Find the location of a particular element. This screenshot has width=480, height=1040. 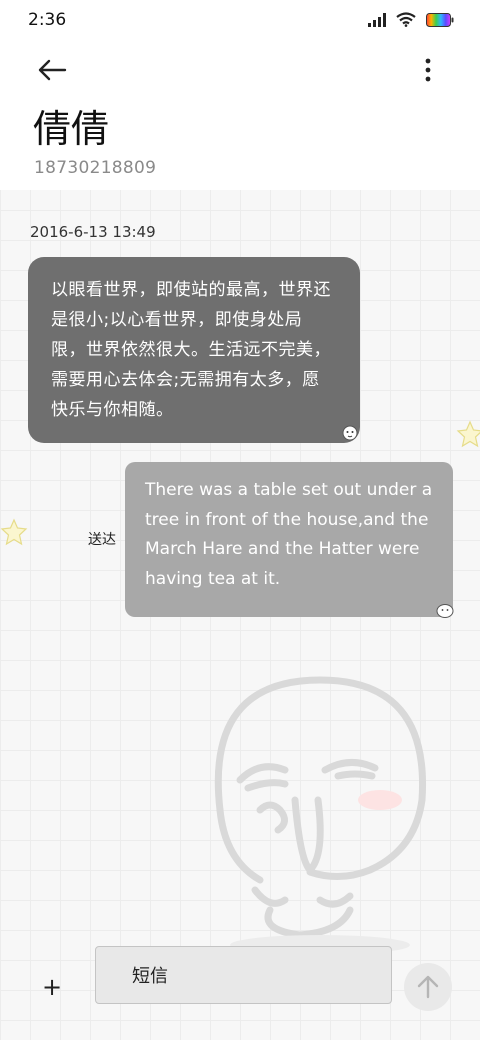

add-attachment-button: + is located at coordinates (52, 987).